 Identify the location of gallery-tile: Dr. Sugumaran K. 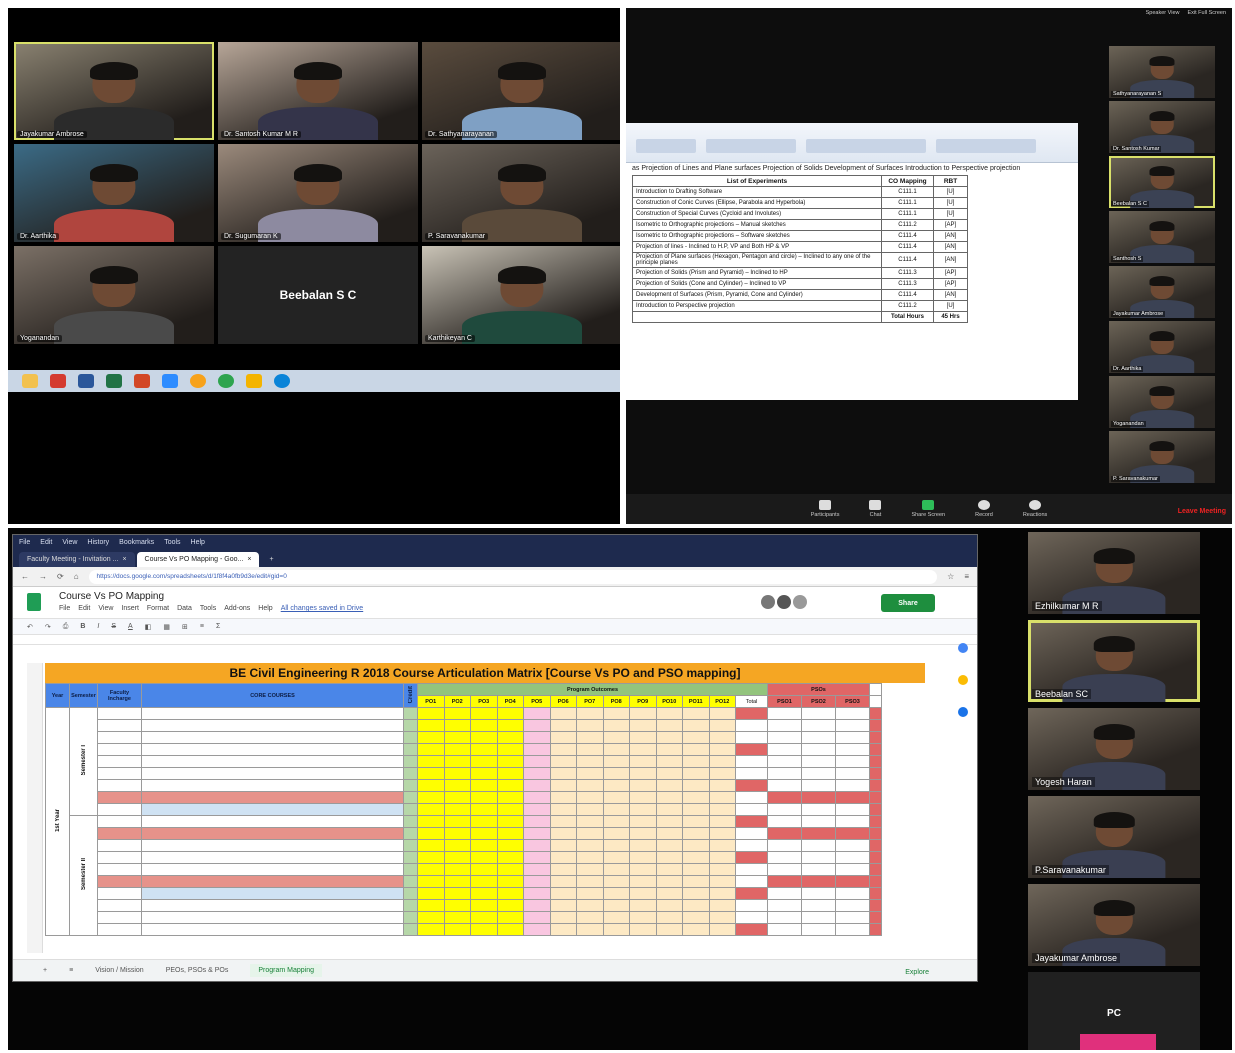
(318, 193).